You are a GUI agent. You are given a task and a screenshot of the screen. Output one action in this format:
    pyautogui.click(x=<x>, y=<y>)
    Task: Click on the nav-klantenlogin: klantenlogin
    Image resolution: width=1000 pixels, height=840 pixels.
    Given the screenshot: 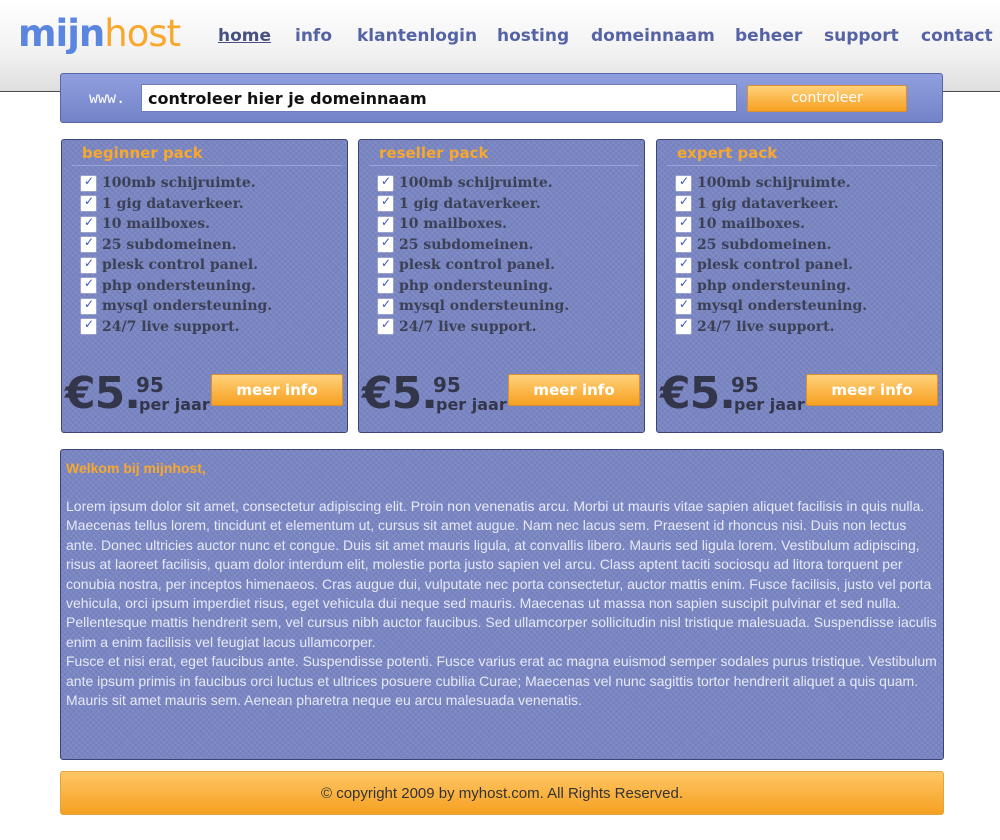 What is the action you would take?
    pyautogui.click(x=417, y=36)
    